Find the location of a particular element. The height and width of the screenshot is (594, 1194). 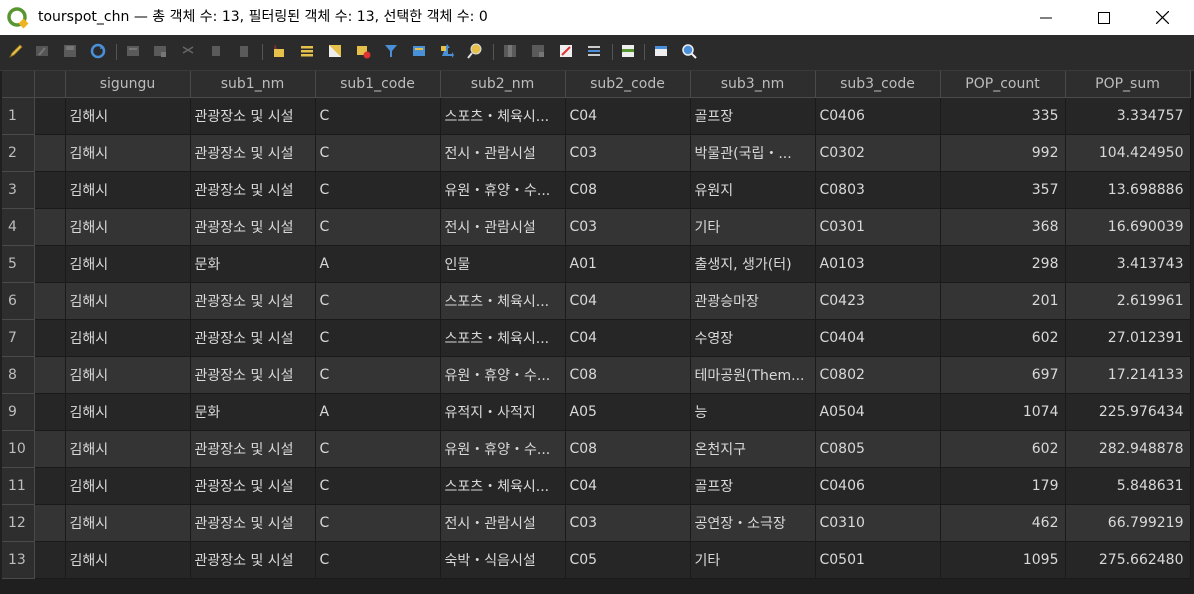

actions-icon is located at coordinates (661, 51).